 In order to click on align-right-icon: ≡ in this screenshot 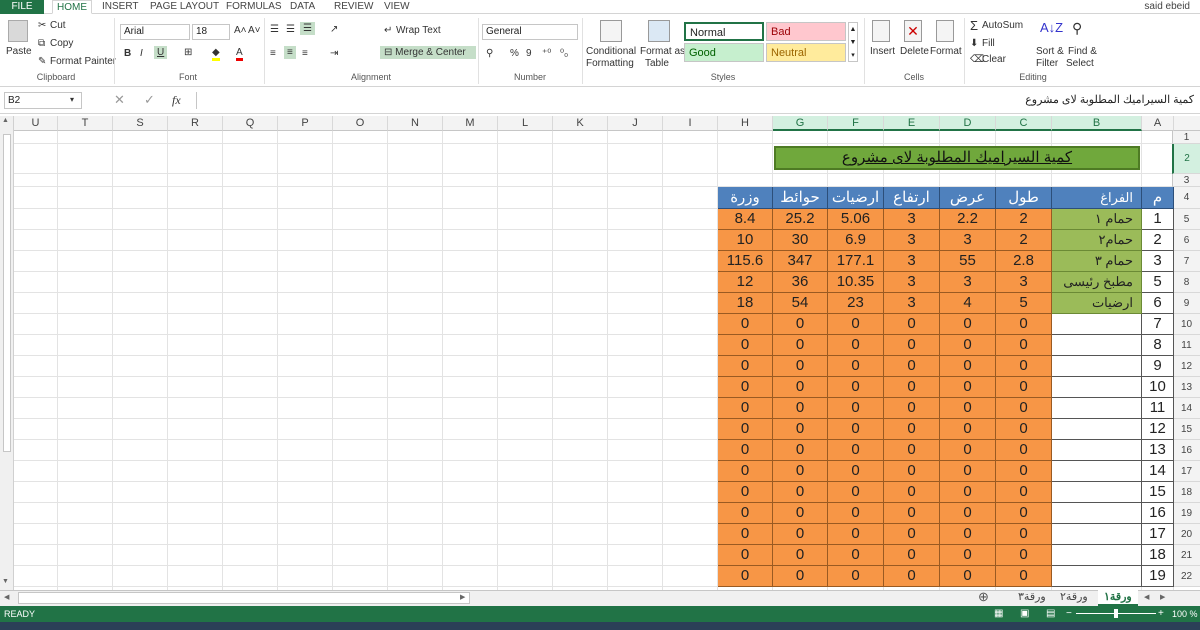, I will do `click(305, 53)`.